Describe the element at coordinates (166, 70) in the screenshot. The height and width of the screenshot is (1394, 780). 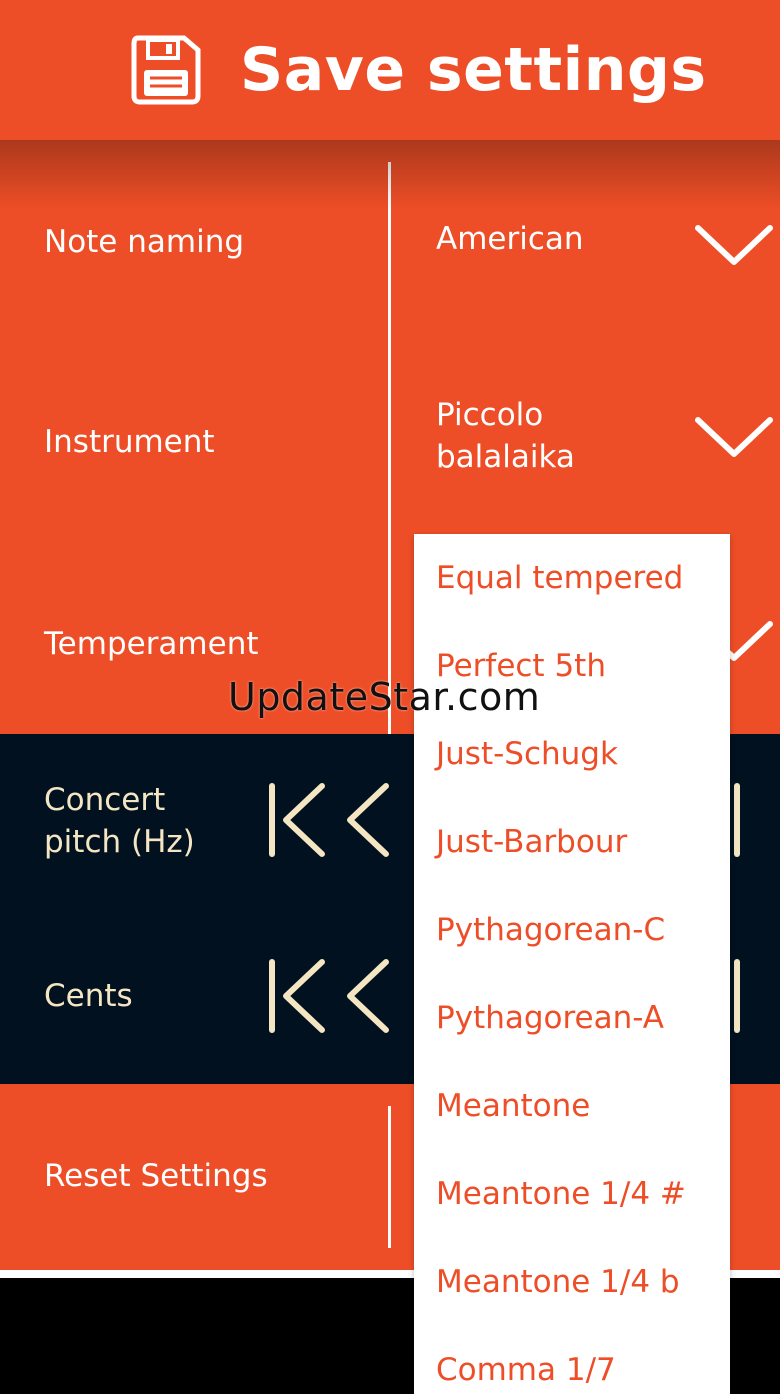
I see `floppy-disk-icon` at that location.